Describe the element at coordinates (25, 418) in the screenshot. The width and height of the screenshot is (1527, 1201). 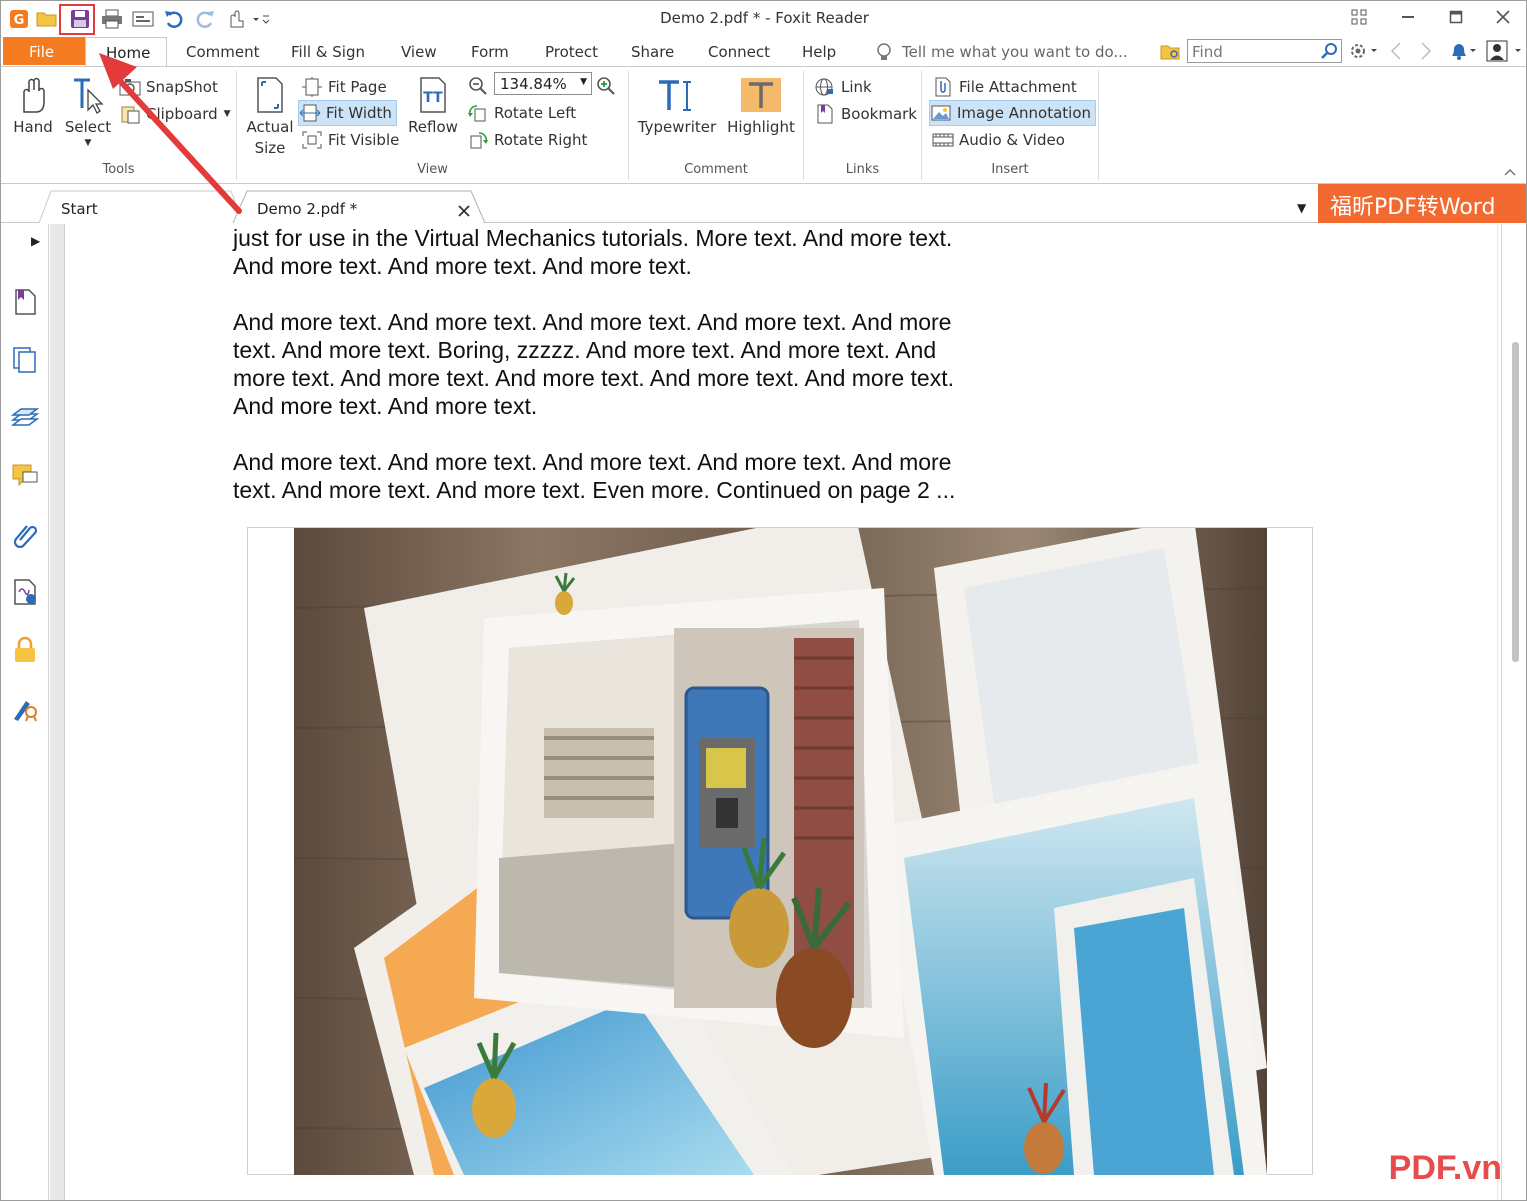
I see `layers-icon` at that location.